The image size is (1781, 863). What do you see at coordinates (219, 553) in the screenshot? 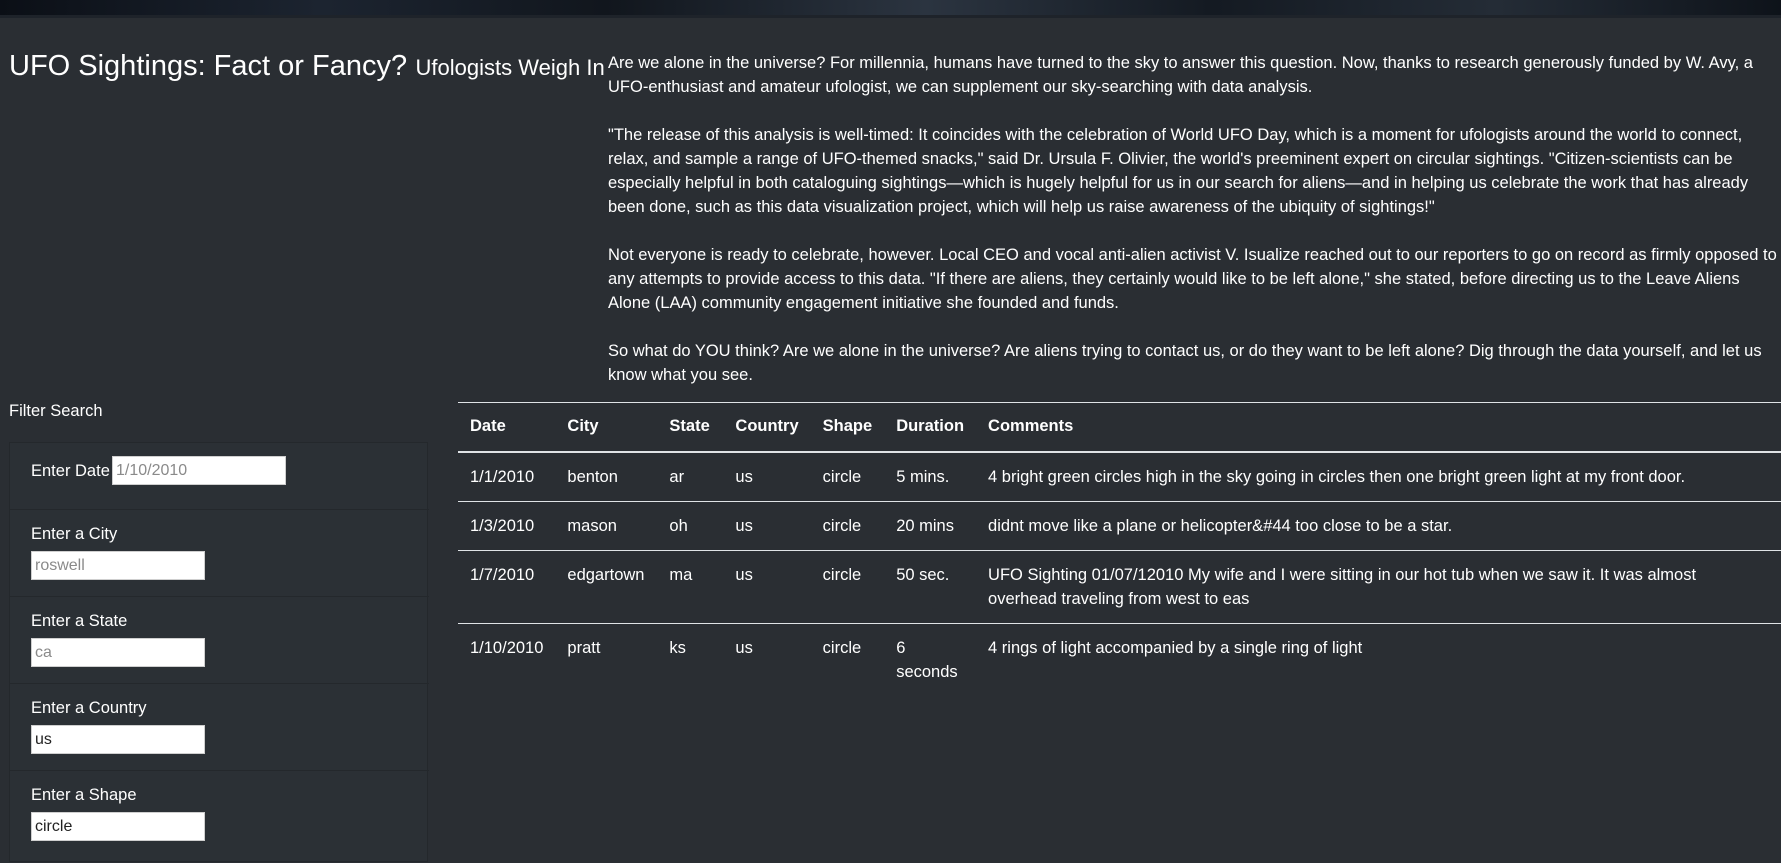
I see `filter-city: Enter a City` at bounding box center [219, 553].